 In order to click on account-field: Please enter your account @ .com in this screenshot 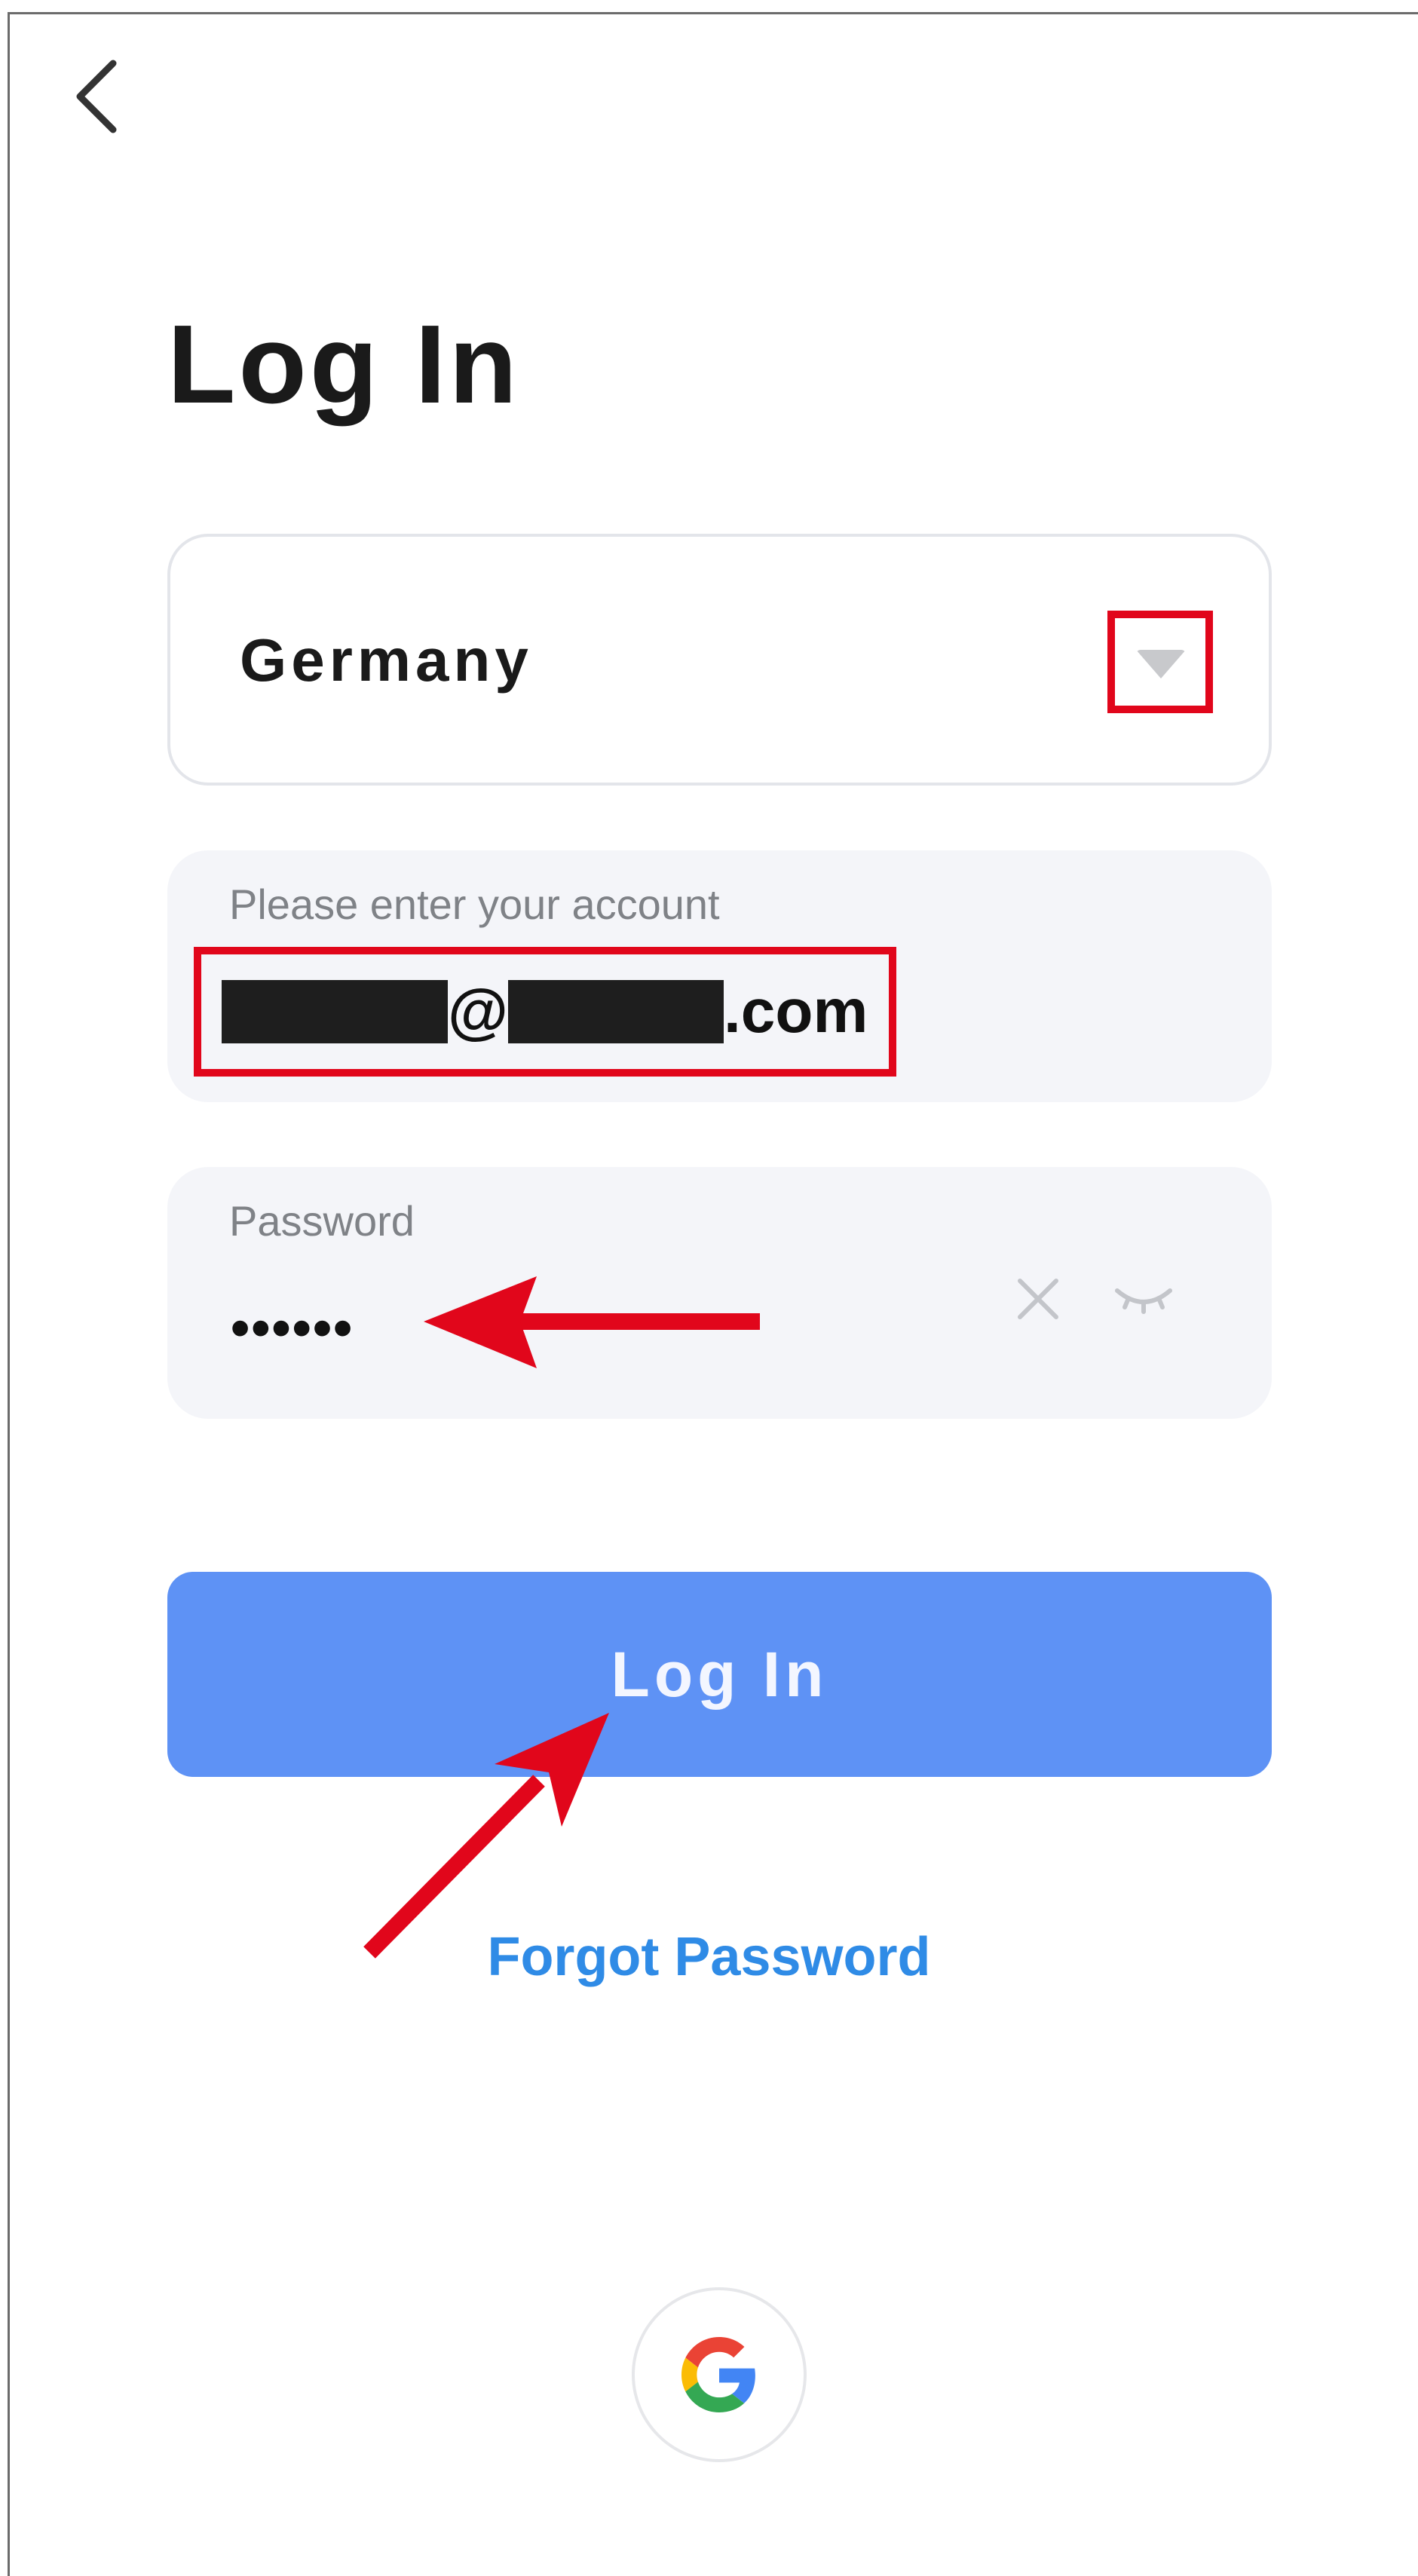, I will do `click(719, 976)`.